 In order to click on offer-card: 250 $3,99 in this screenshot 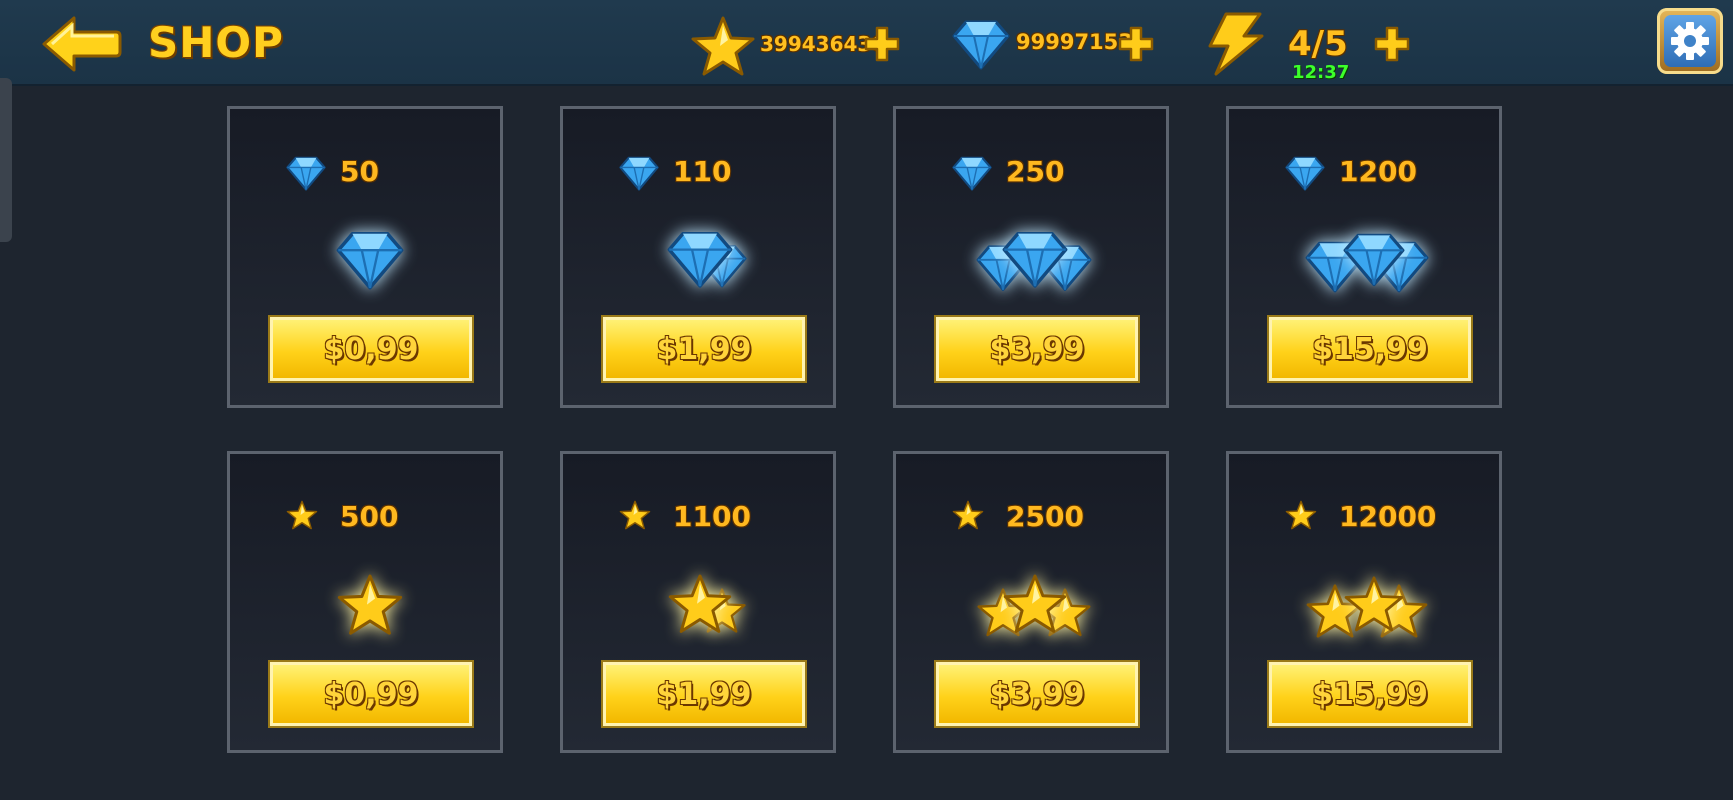, I will do `click(1031, 257)`.